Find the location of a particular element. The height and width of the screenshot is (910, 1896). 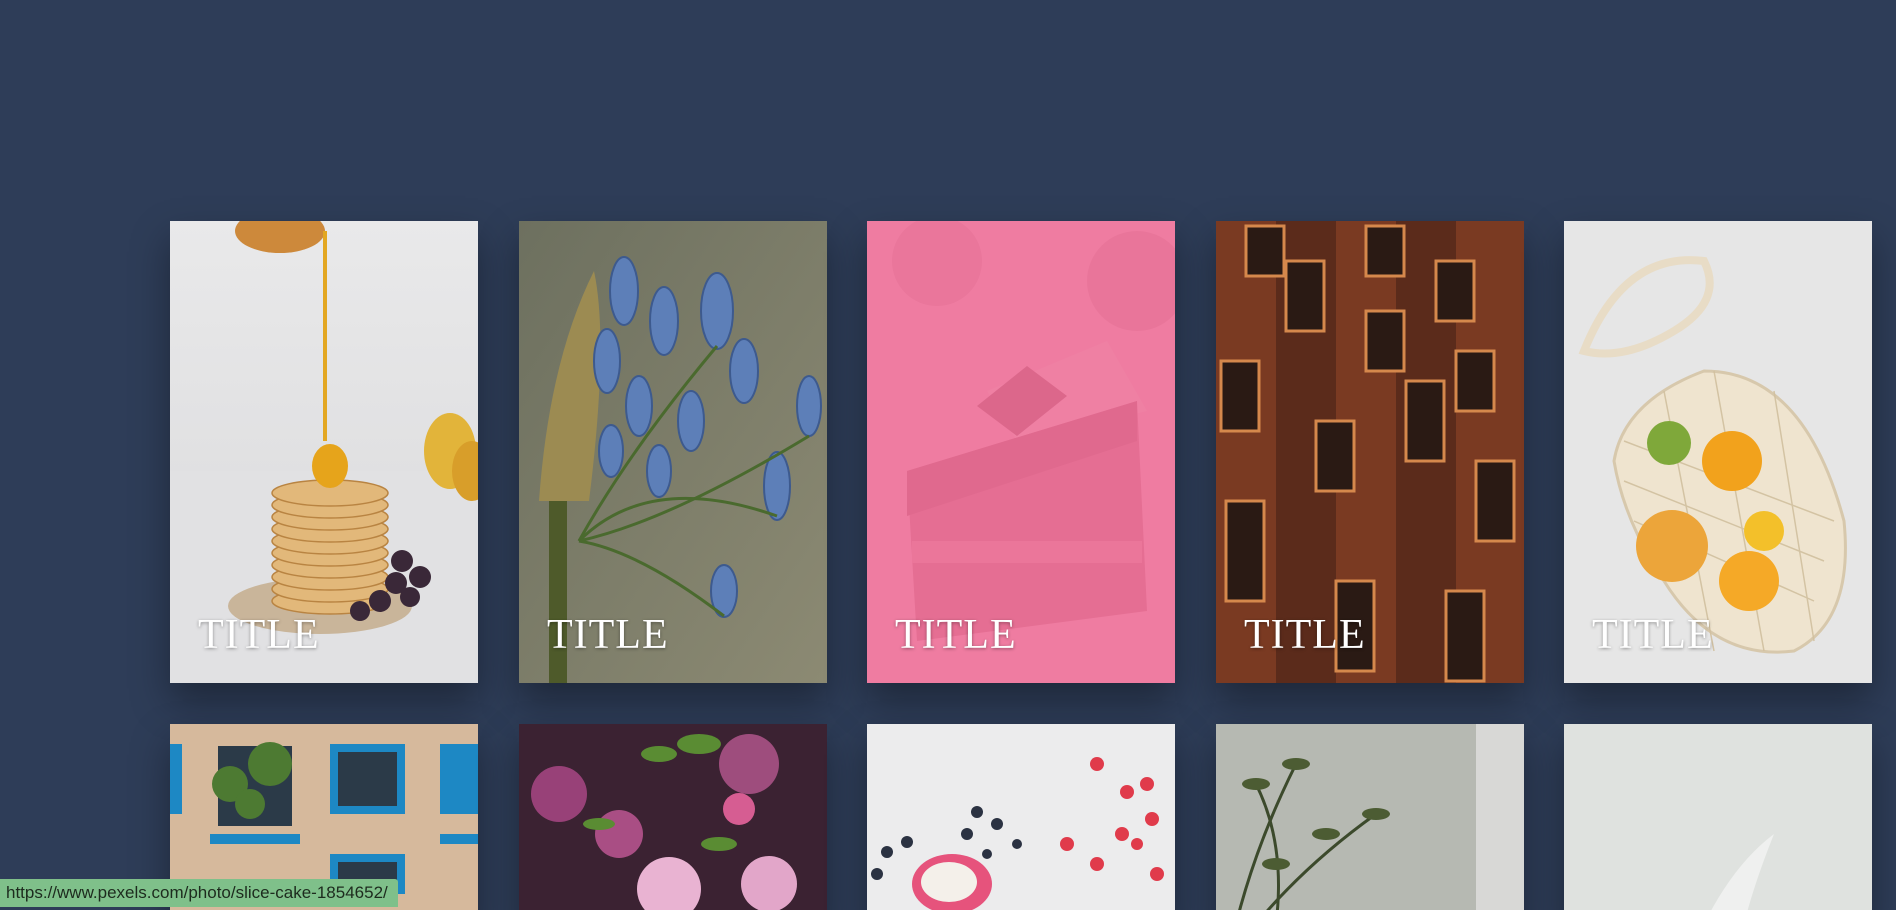

gallery-card-plant is located at coordinates (1370, 817).